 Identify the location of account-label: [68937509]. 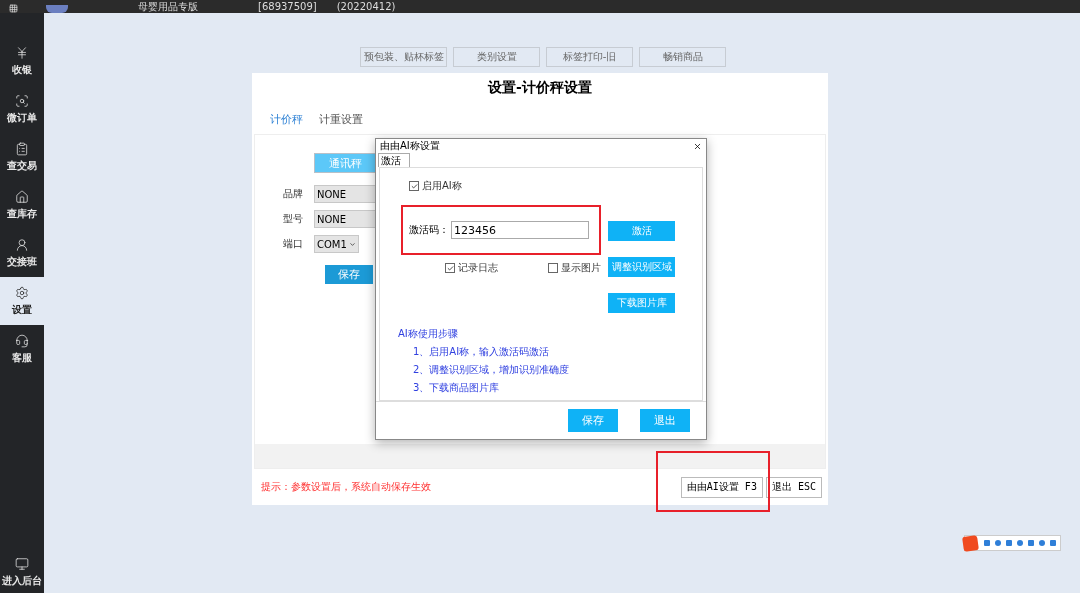
(287, 7).